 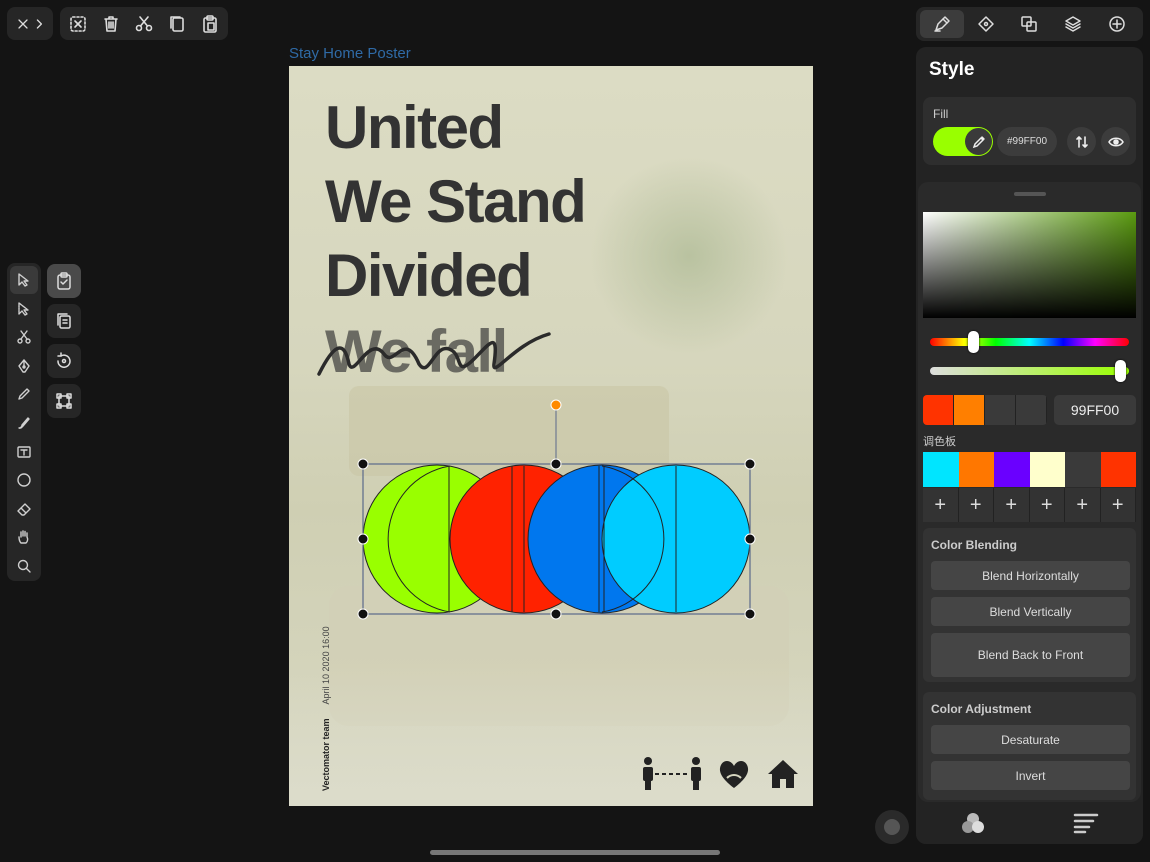 I want to click on pen-tool, so click(x=24, y=366).